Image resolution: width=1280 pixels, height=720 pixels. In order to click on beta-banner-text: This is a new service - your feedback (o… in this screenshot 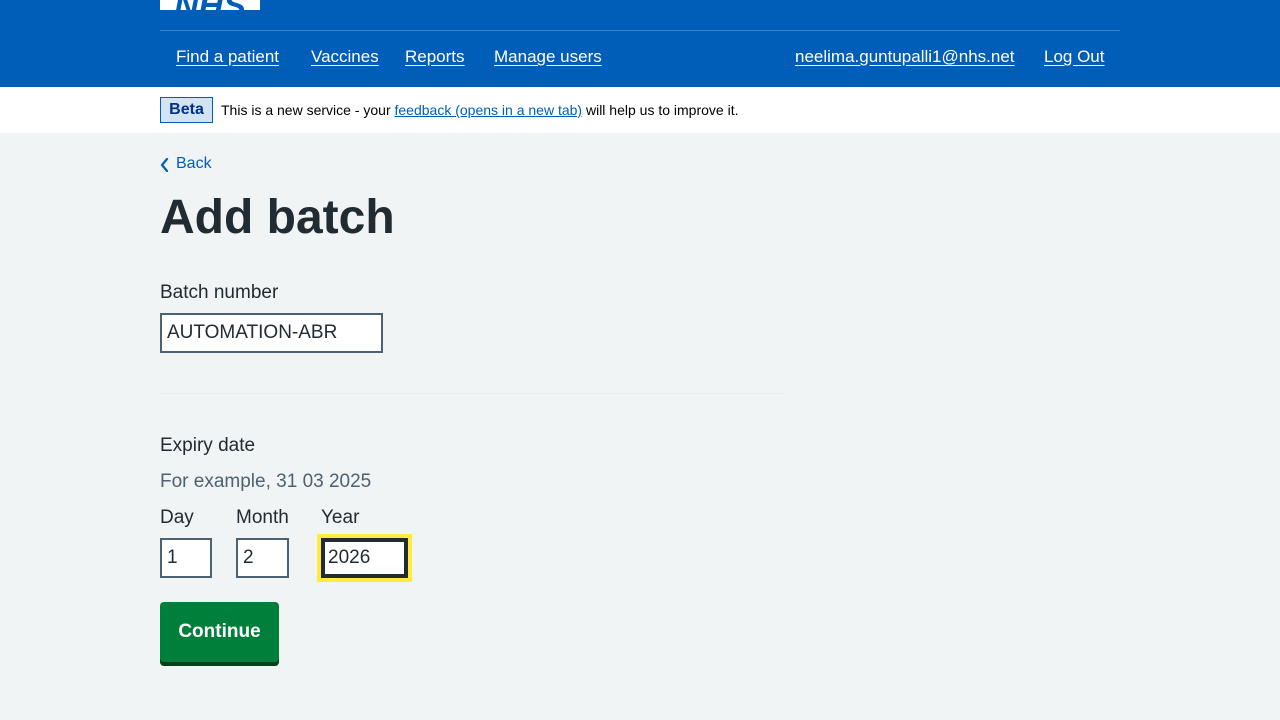, I will do `click(479, 110)`.